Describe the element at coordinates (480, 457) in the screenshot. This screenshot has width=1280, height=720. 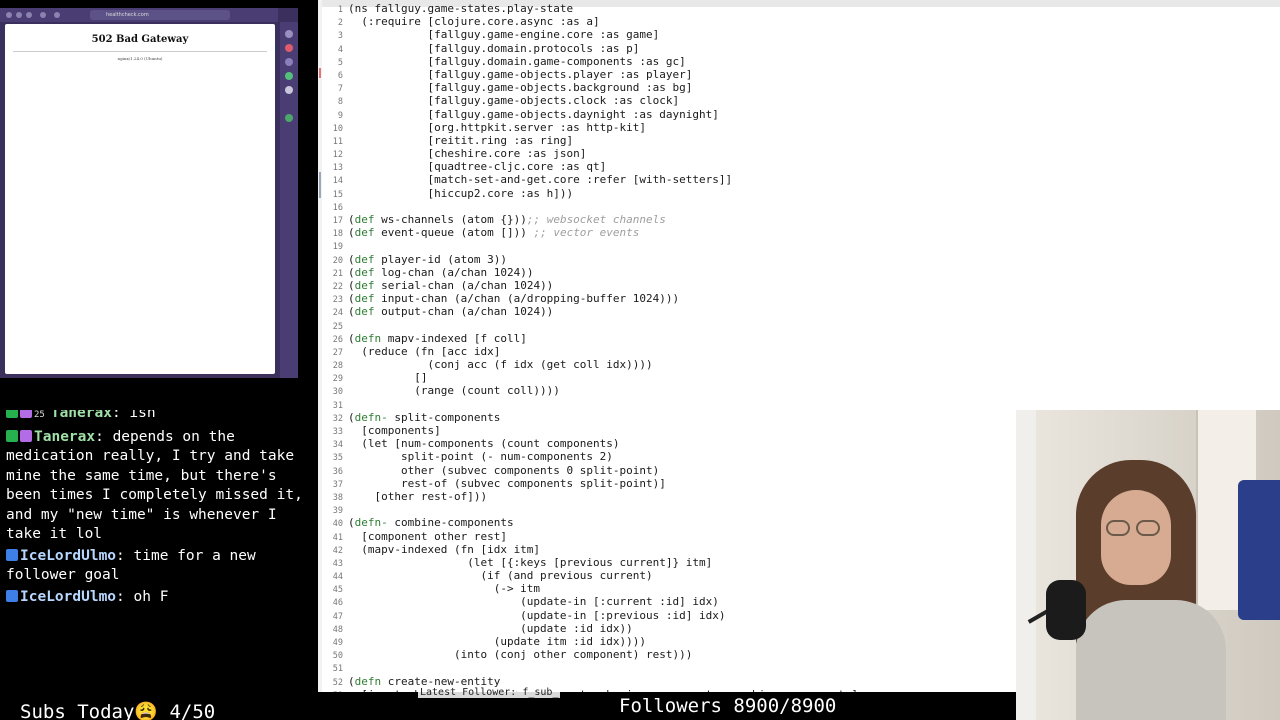
I see `code-text: split-point (- num-components 2)` at that location.